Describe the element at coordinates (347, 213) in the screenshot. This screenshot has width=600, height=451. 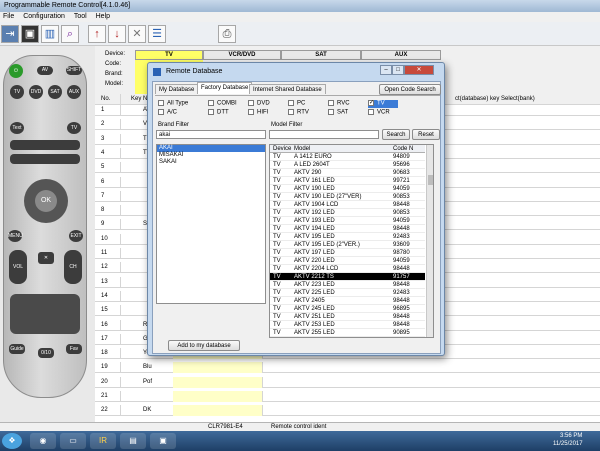
I see `model-row: TV AKTV 192 LED 90853` at that location.